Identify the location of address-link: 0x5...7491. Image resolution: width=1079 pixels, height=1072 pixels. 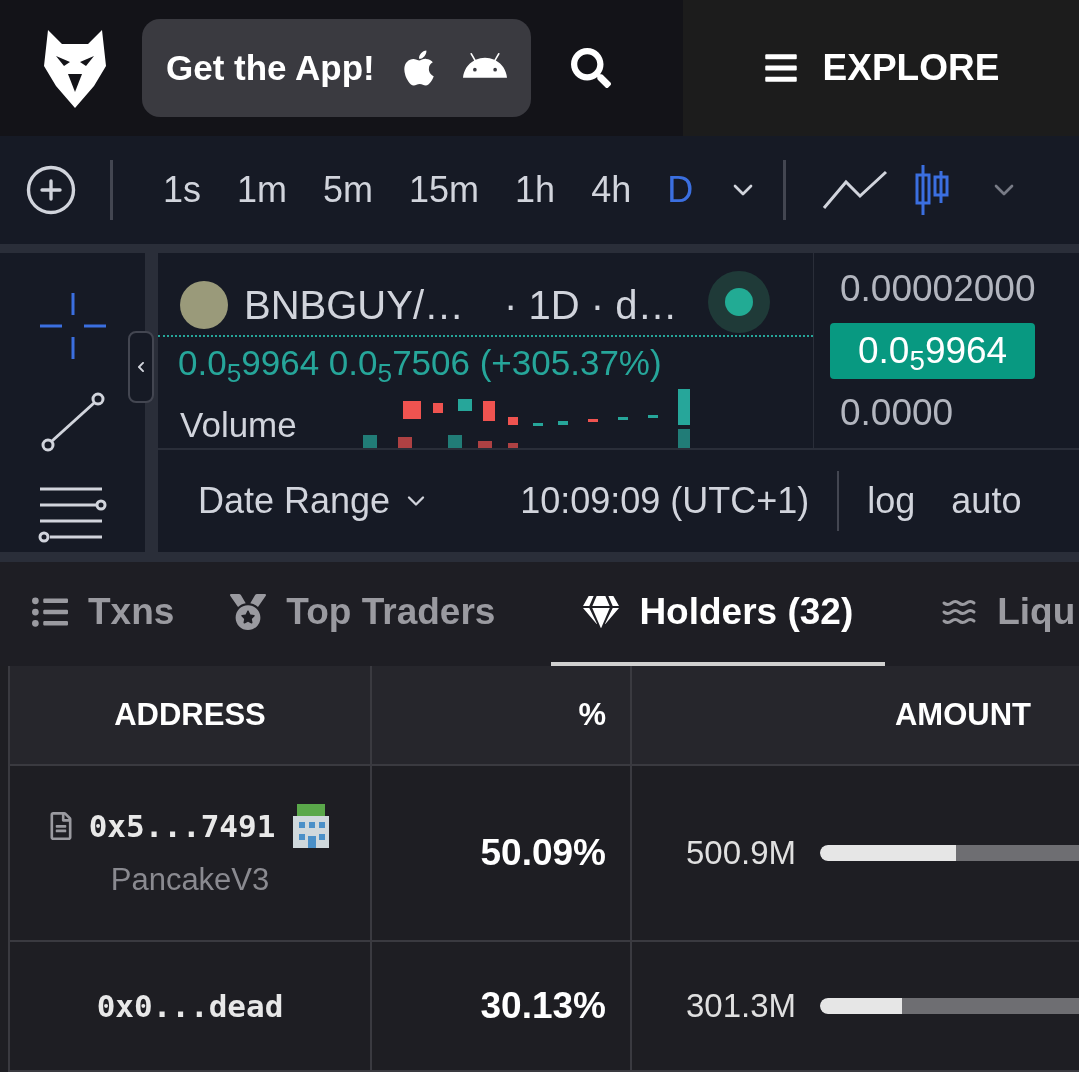
(182, 825).